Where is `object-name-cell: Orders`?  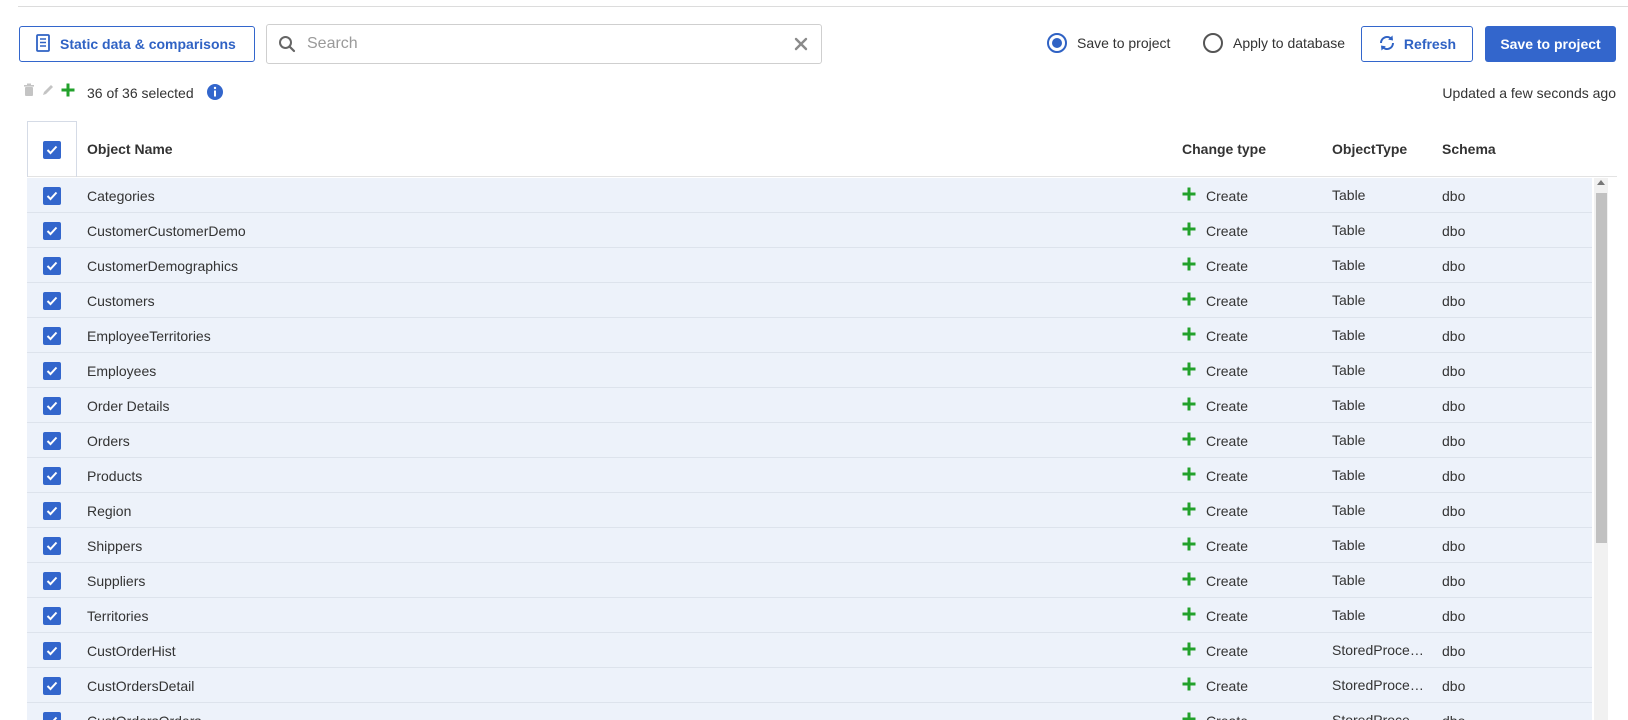 object-name-cell: Orders is located at coordinates (108, 440).